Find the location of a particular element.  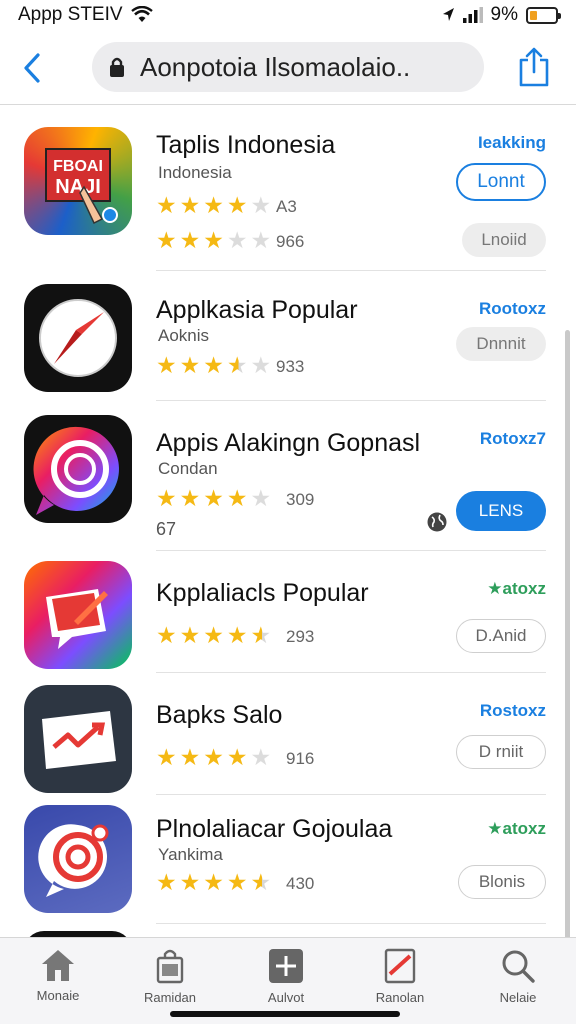

tab-search: Nelaie is located at coordinates (518, 976).